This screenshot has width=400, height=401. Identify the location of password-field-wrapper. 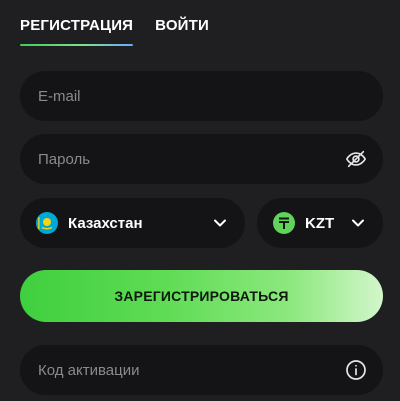
(201, 159).